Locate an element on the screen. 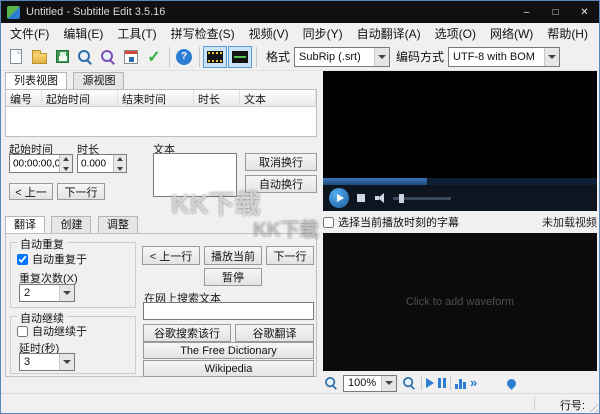 The height and width of the screenshot is (414, 600). auto-repeat-checkbox is located at coordinates (22, 259).